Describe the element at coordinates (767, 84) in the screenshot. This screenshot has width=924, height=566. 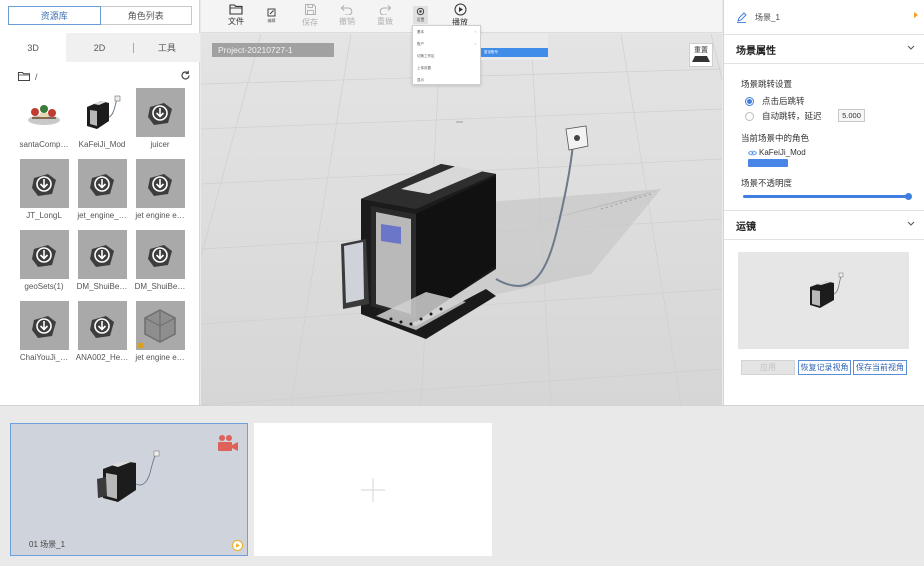
I see `jump-settings-title: 场景跳转设置` at that location.